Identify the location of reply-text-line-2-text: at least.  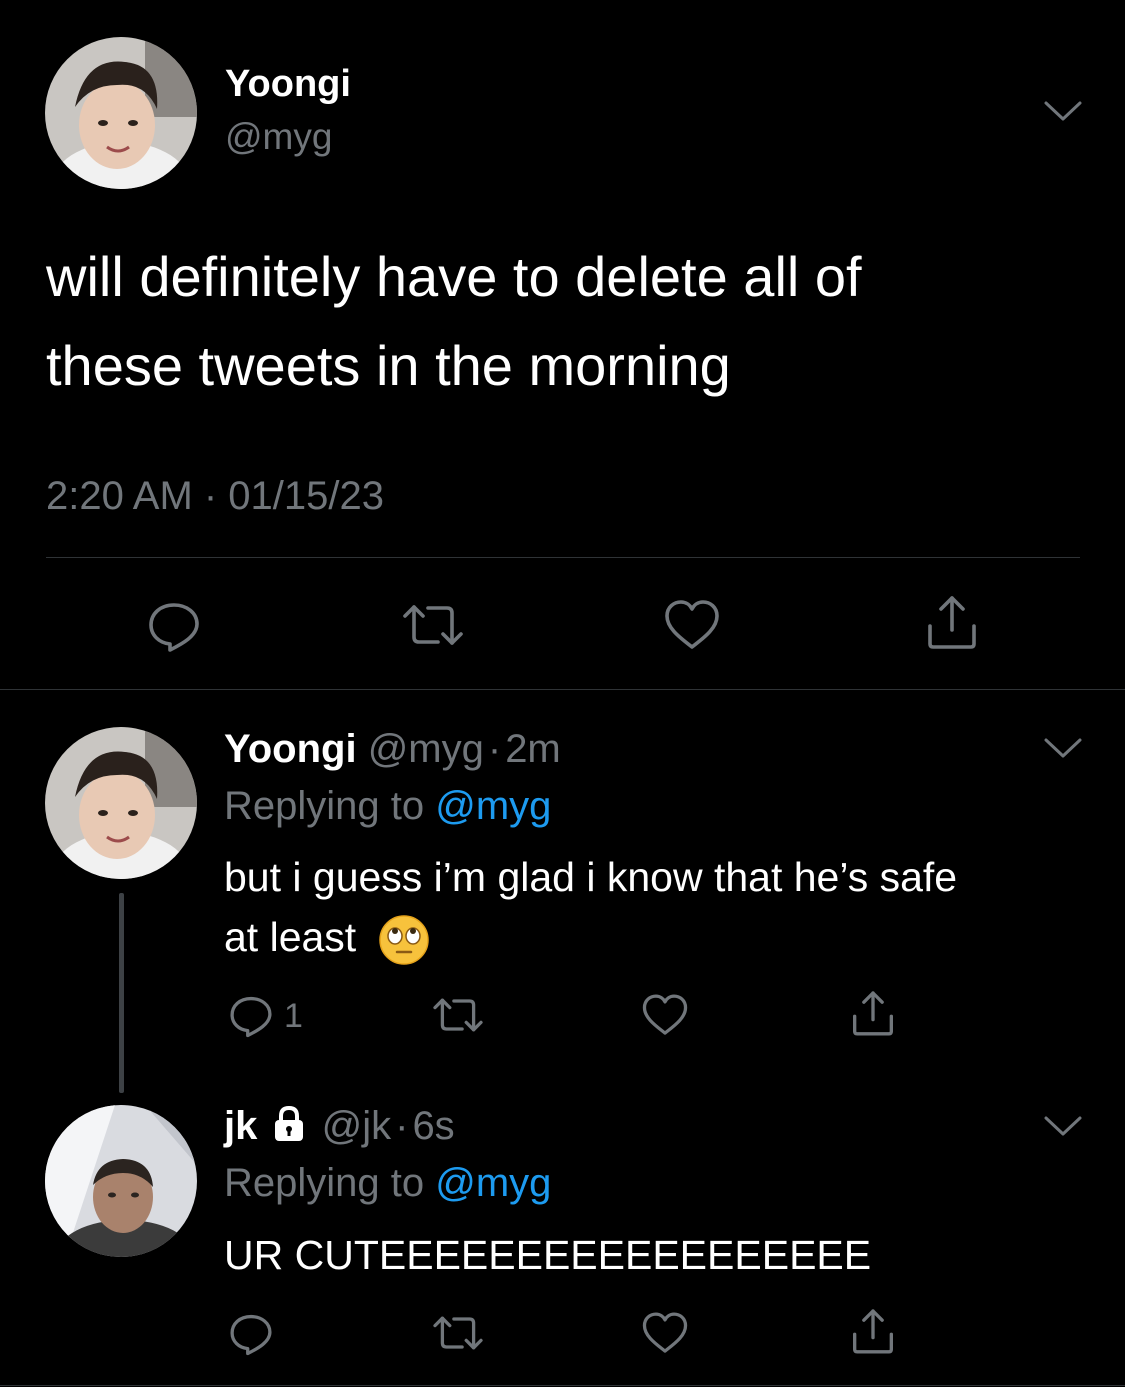
(290, 937).